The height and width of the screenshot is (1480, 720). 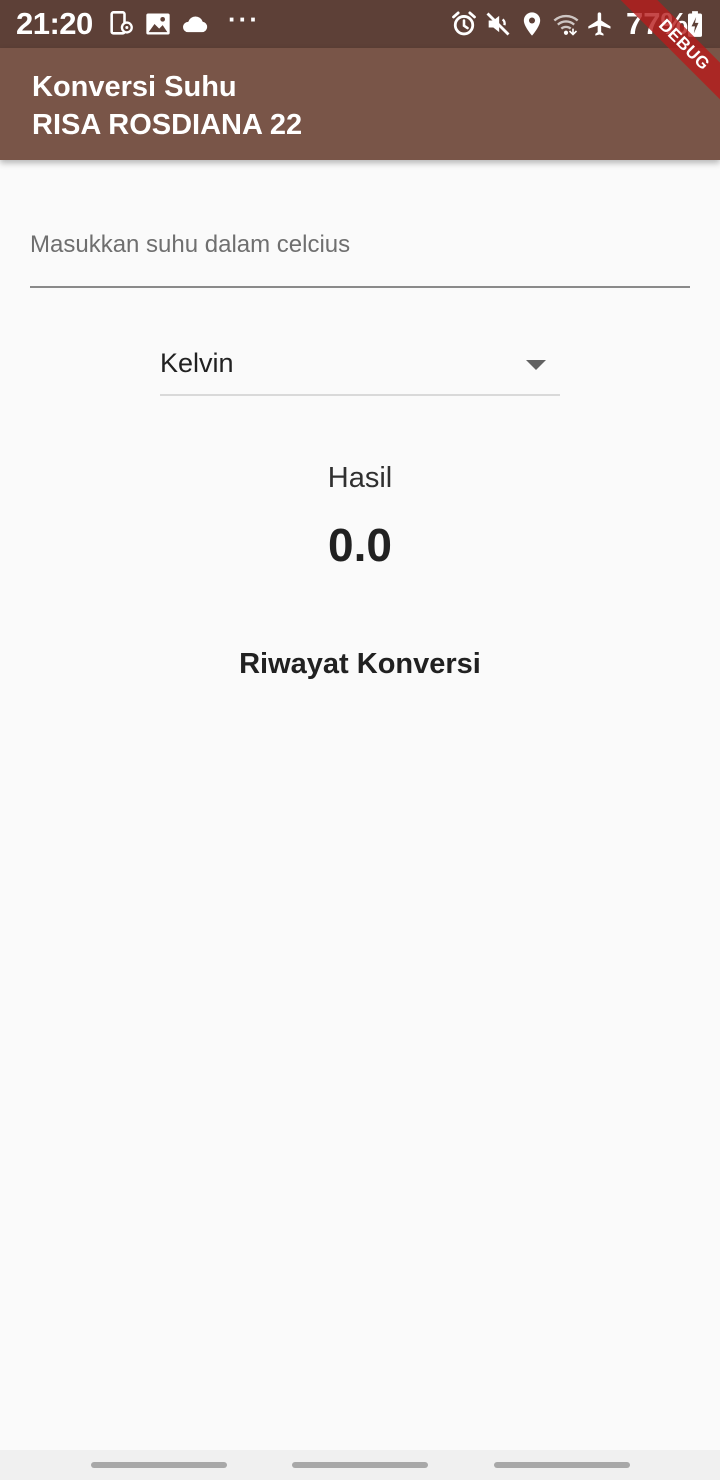 What do you see at coordinates (532, 24) in the screenshot?
I see `location-icon` at bounding box center [532, 24].